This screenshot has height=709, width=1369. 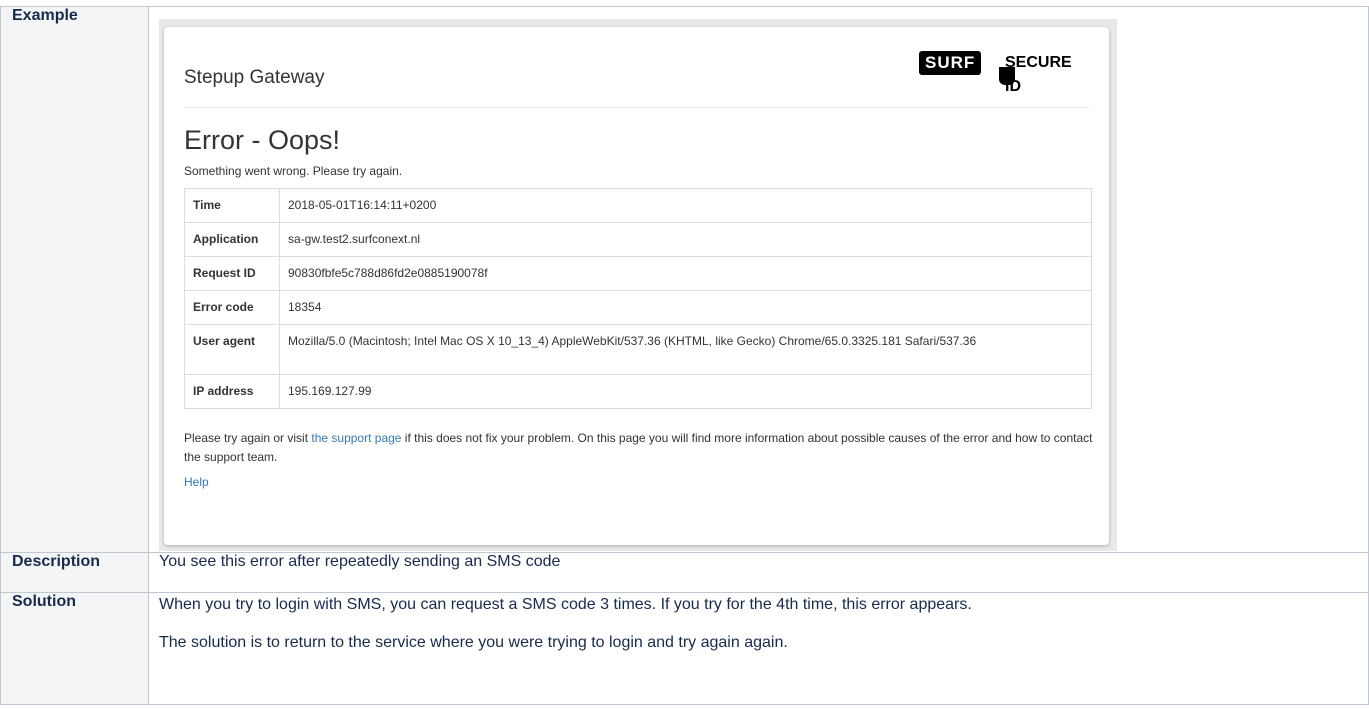 I want to click on gateway-title: Stepup Gateway, so click(x=254, y=77).